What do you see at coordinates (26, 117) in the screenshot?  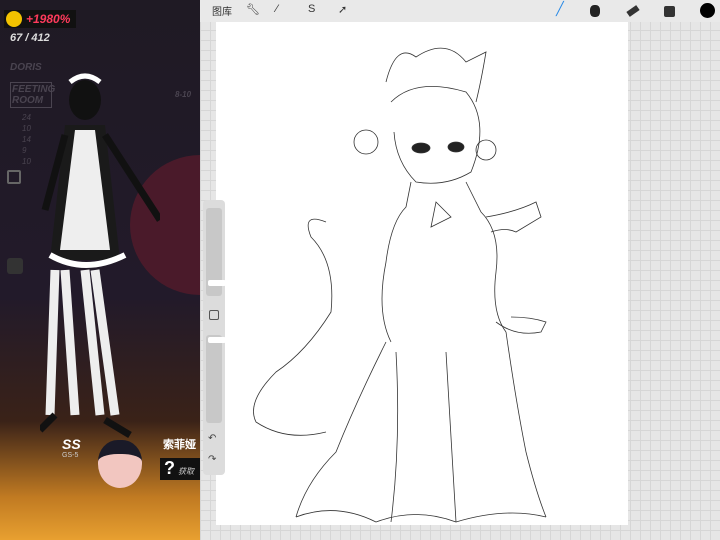 I see `stat-value: 24` at bounding box center [26, 117].